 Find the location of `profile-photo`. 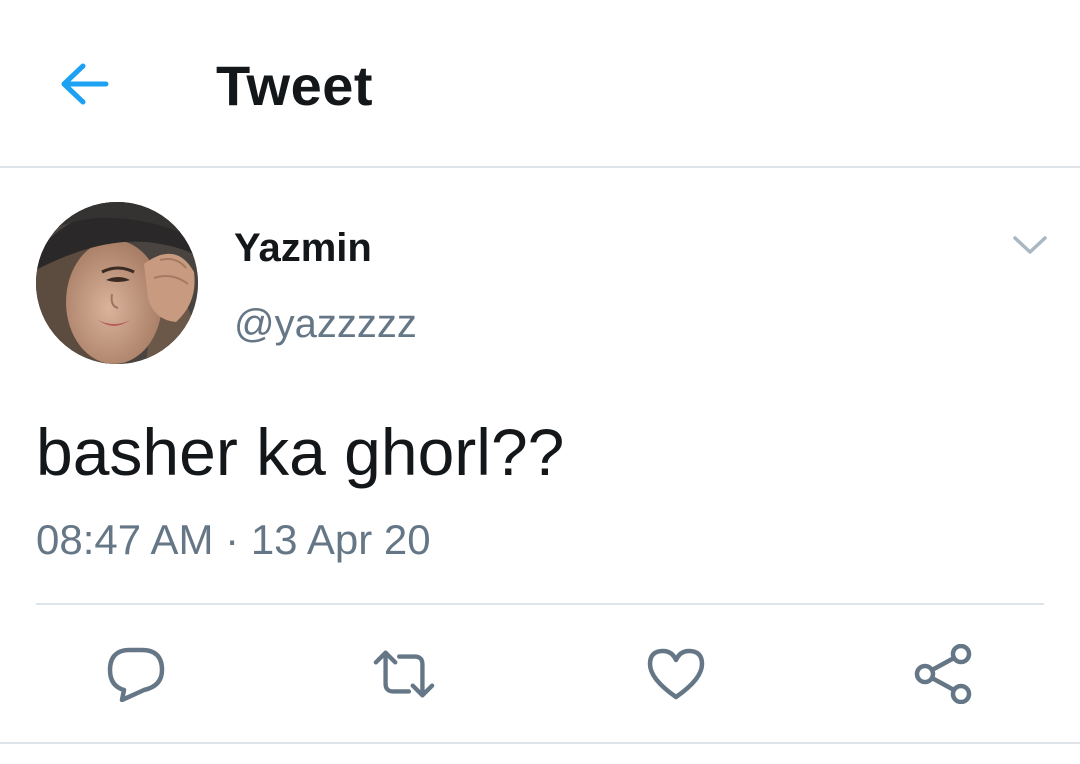

profile-photo is located at coordinates (117, 283).